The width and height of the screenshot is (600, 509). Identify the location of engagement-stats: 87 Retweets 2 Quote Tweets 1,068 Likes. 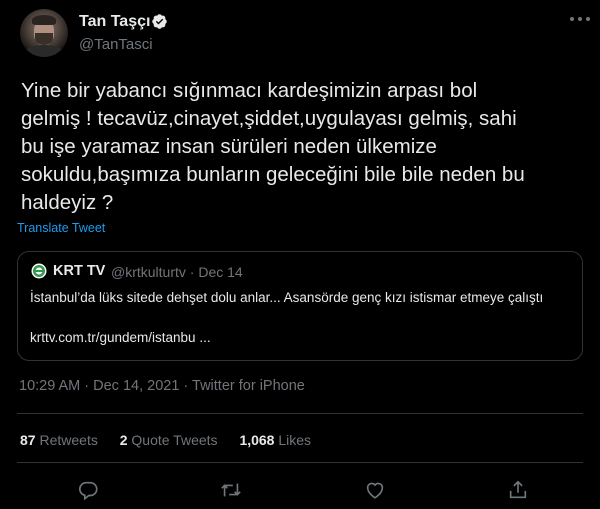
(165, 440).